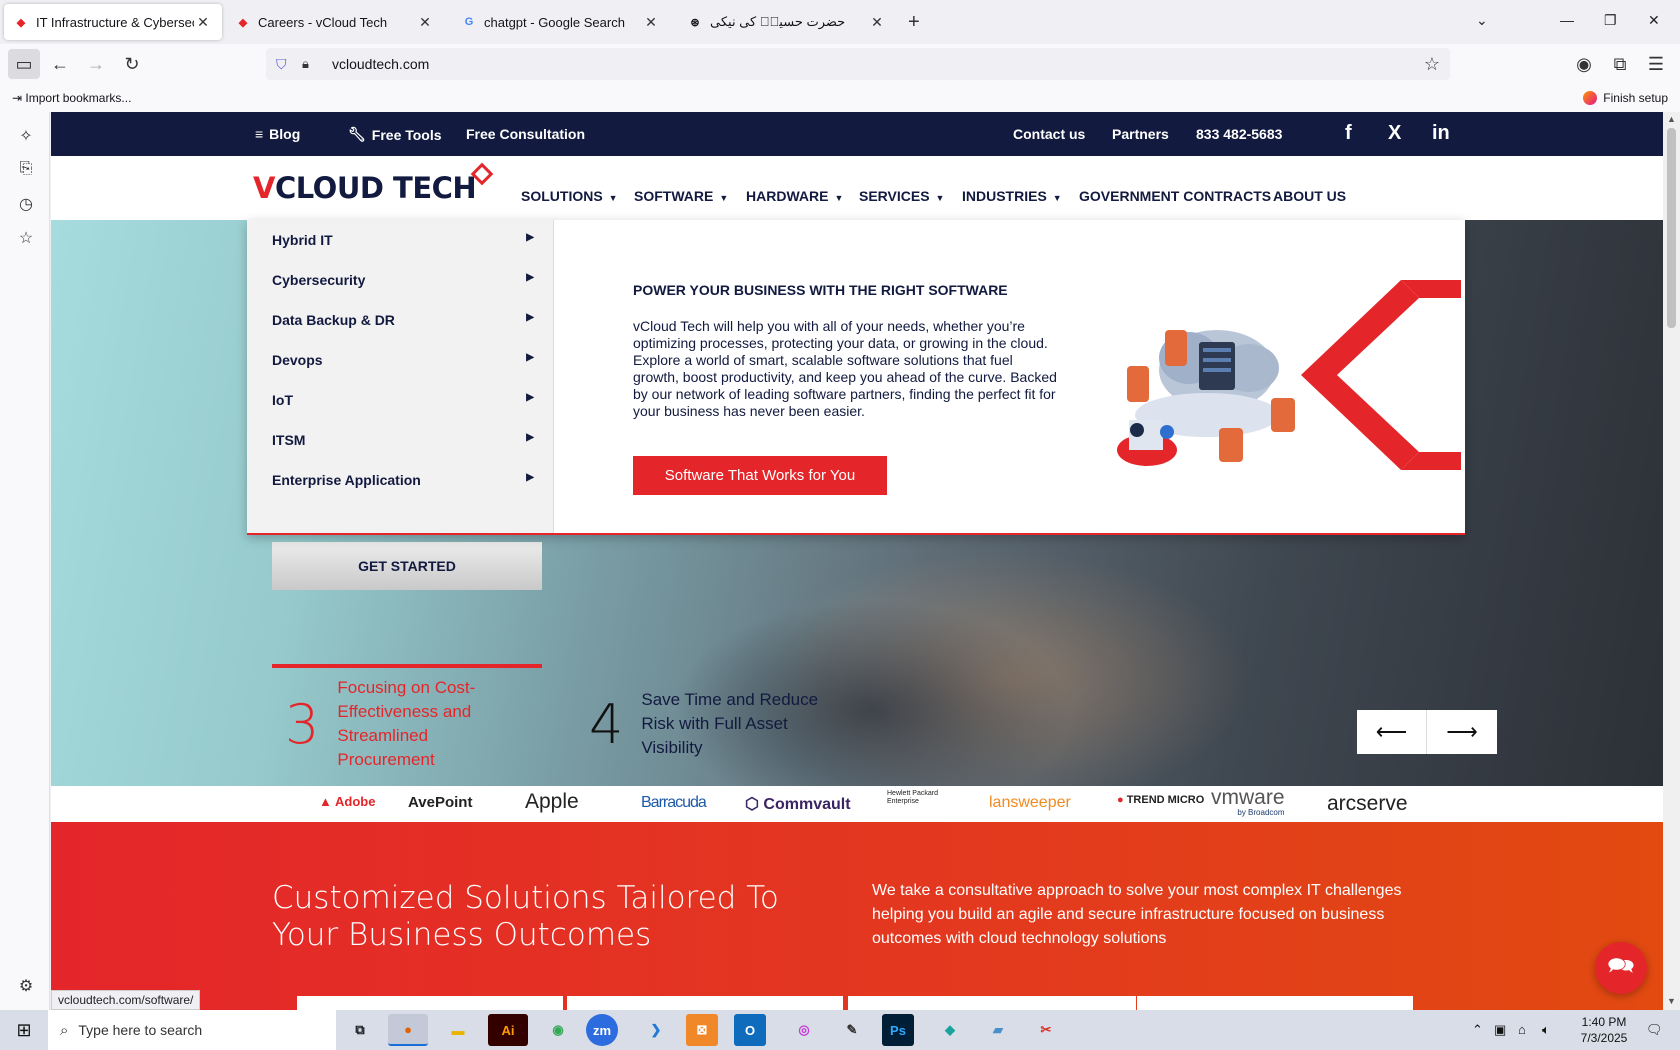 This screenshot has width=1680, height=1050. I want to click on blog-link: ≡ Blog, so click(277, 134).